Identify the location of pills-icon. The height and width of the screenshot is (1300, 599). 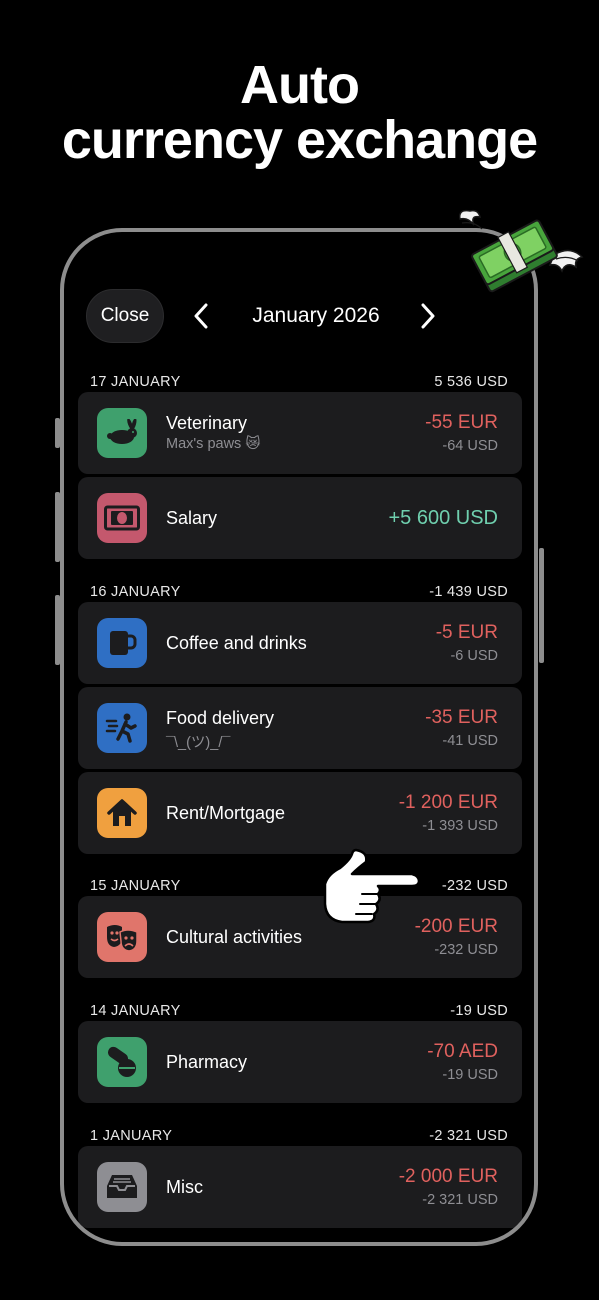
(122, 1062).